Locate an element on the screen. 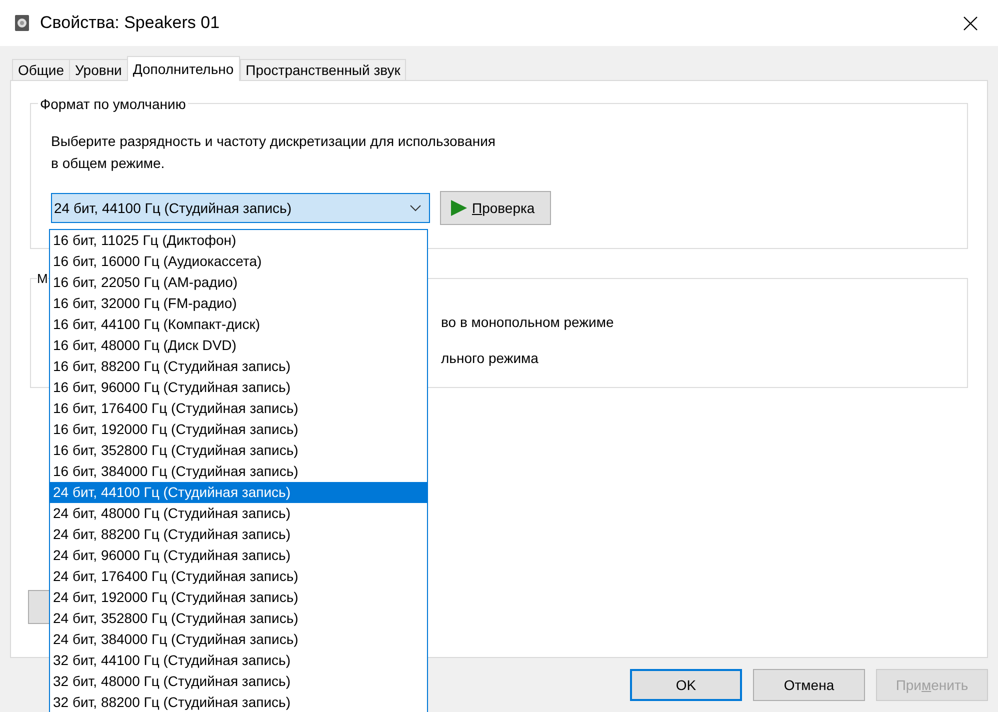 This screenshot has height=712, width=998. dropdown-option: 16 бит, 96000 Гц (Студийная запись) is located at coordinates (238, 387).